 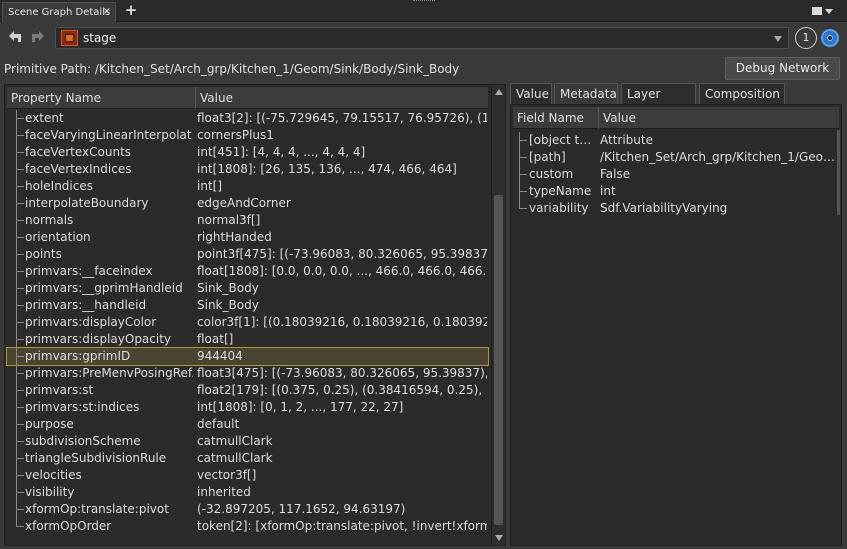 I want to click on property-table-header: Property Name Value, so click(x=247, y=98).